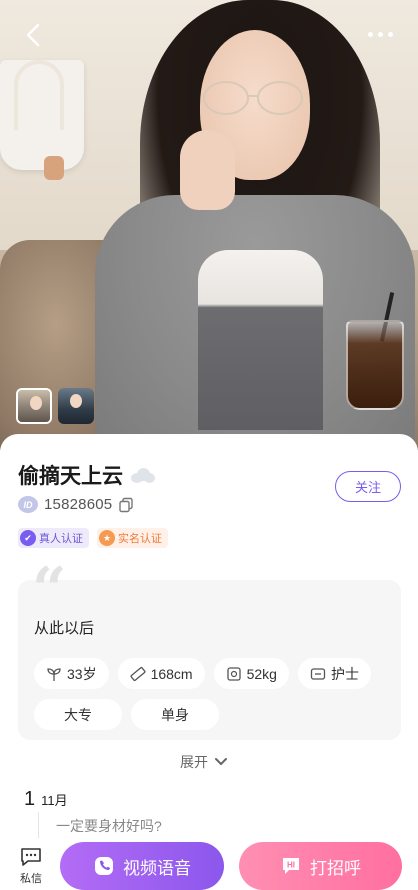  I want to click on message-button: 私信, so click(31, 866).